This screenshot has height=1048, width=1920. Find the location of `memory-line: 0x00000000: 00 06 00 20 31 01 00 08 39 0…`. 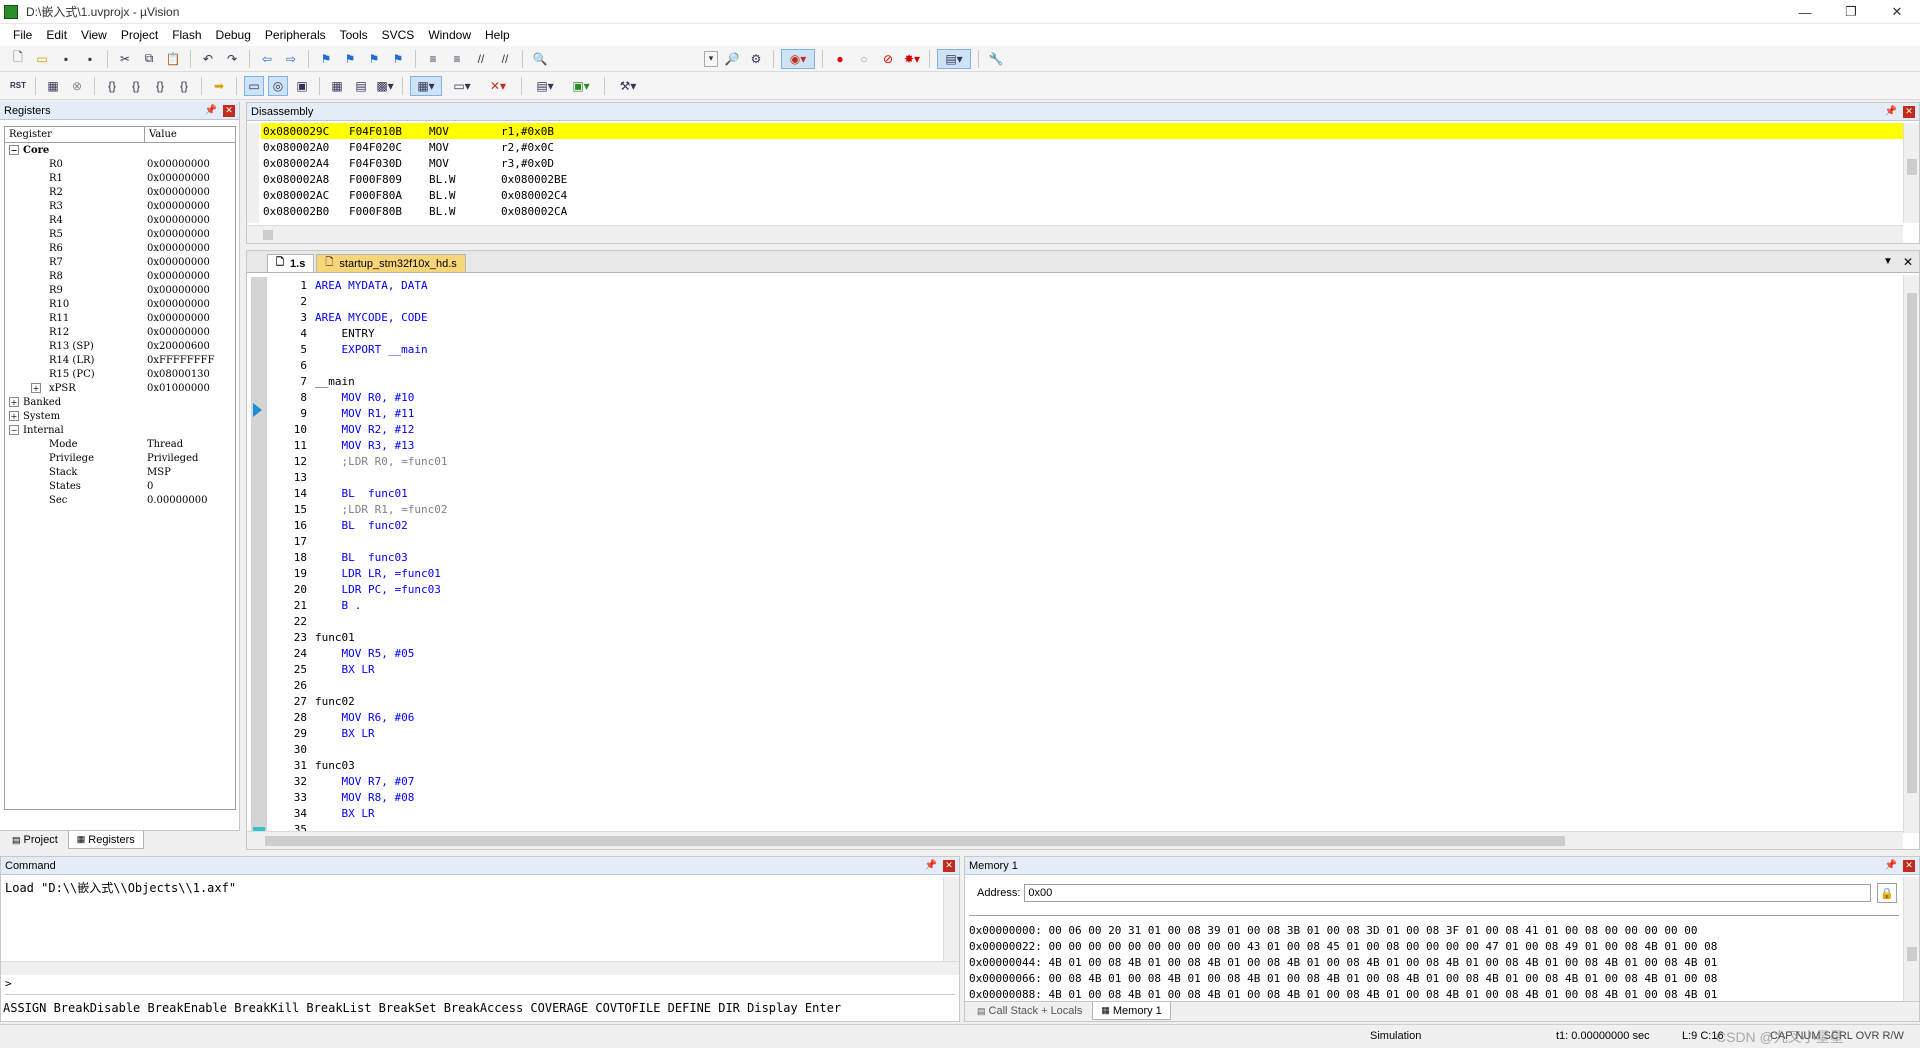

memory-line: 0x00000000: 00 06 00 20 31 01 00 08 39 0… is located at coordinates (1434, 930).